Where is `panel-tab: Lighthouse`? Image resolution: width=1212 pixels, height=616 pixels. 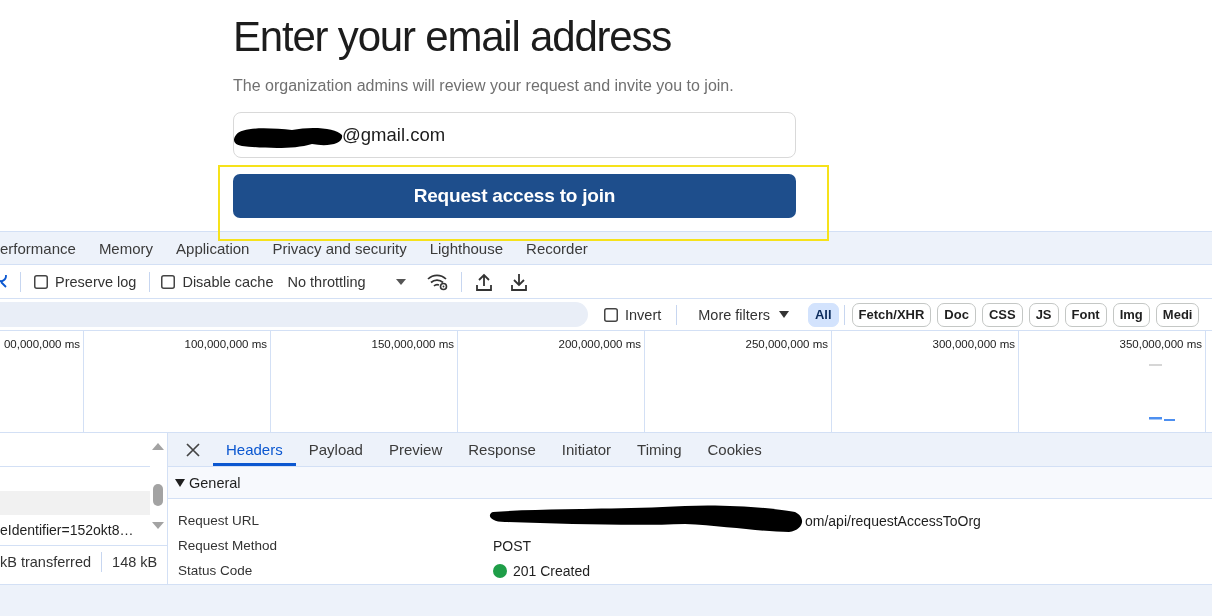 panel-tab: Lighthouse is located at coordinates (466, 248).